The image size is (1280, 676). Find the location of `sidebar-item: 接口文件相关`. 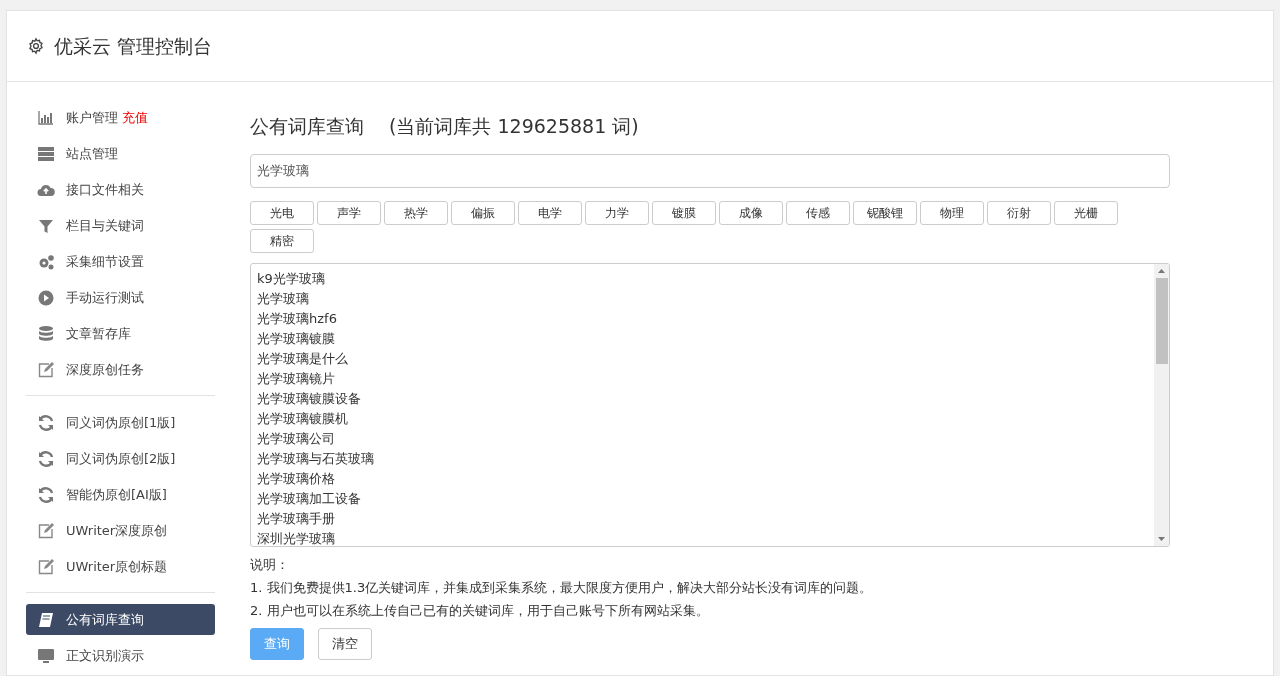

sidebar-item: 接口文件相关 is located at coordinates (120, 189).